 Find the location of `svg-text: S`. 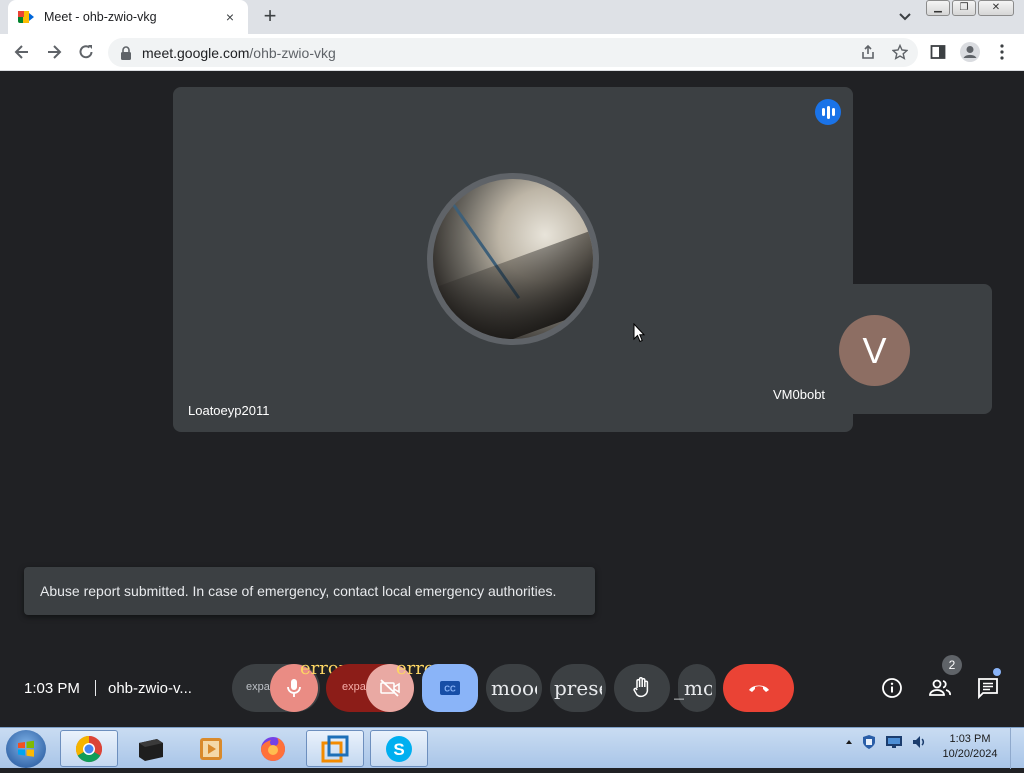

svg-text: S is located at coordinates (398, 749).